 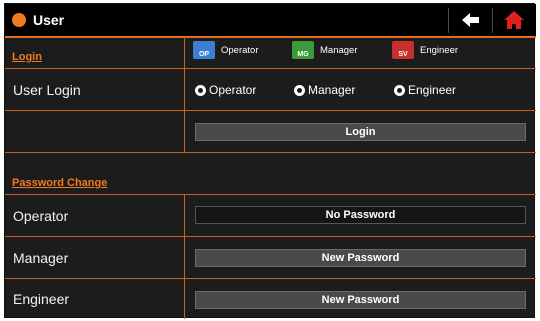 I want to click on password-section-title: Password Change, so click(x=60, y=183).